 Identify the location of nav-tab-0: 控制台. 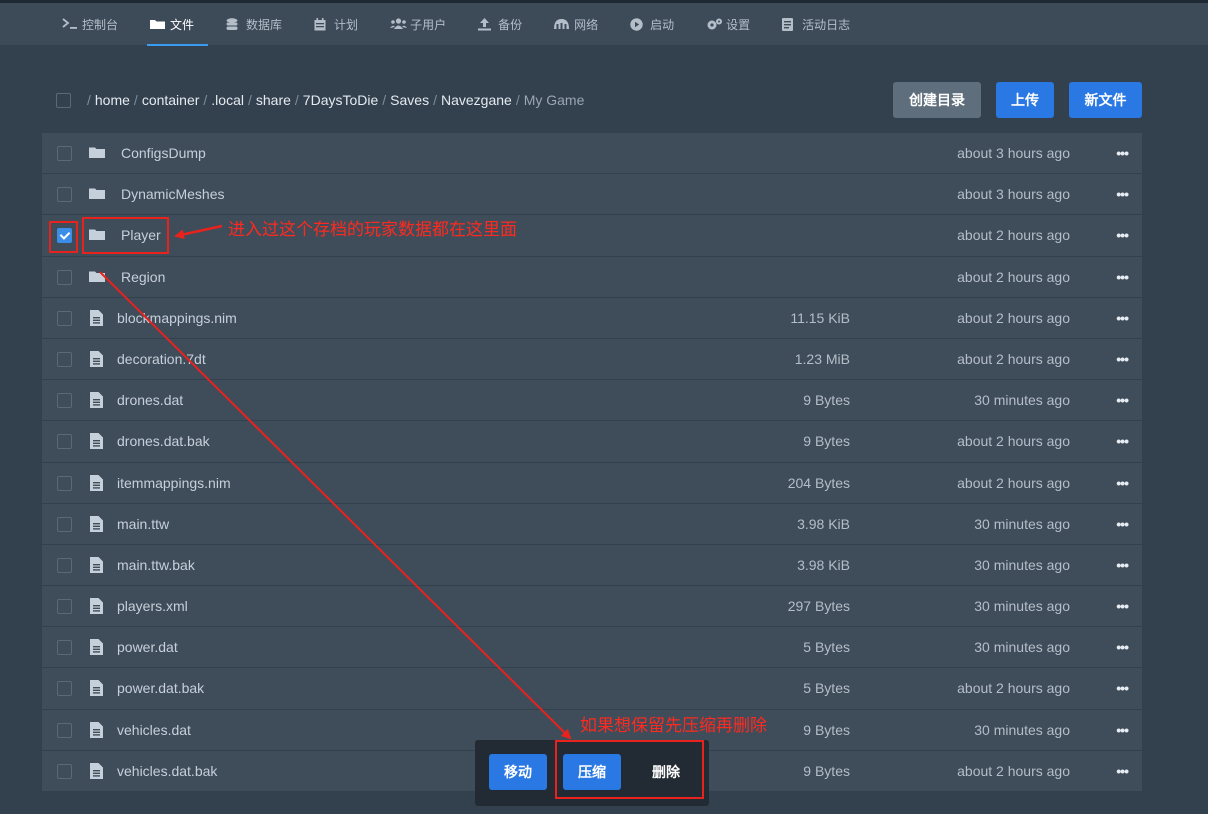
(90, 24).